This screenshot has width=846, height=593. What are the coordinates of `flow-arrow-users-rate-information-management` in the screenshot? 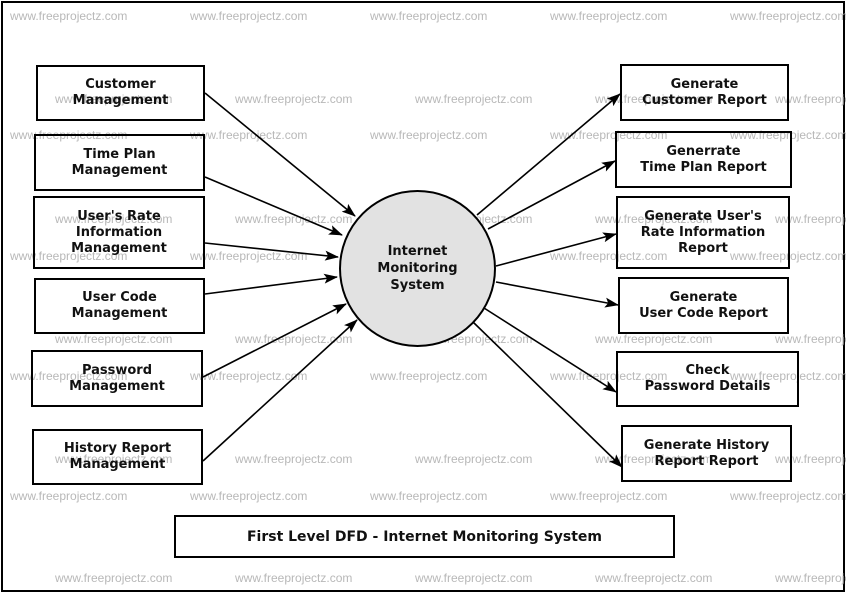 It's located at (271, 251).